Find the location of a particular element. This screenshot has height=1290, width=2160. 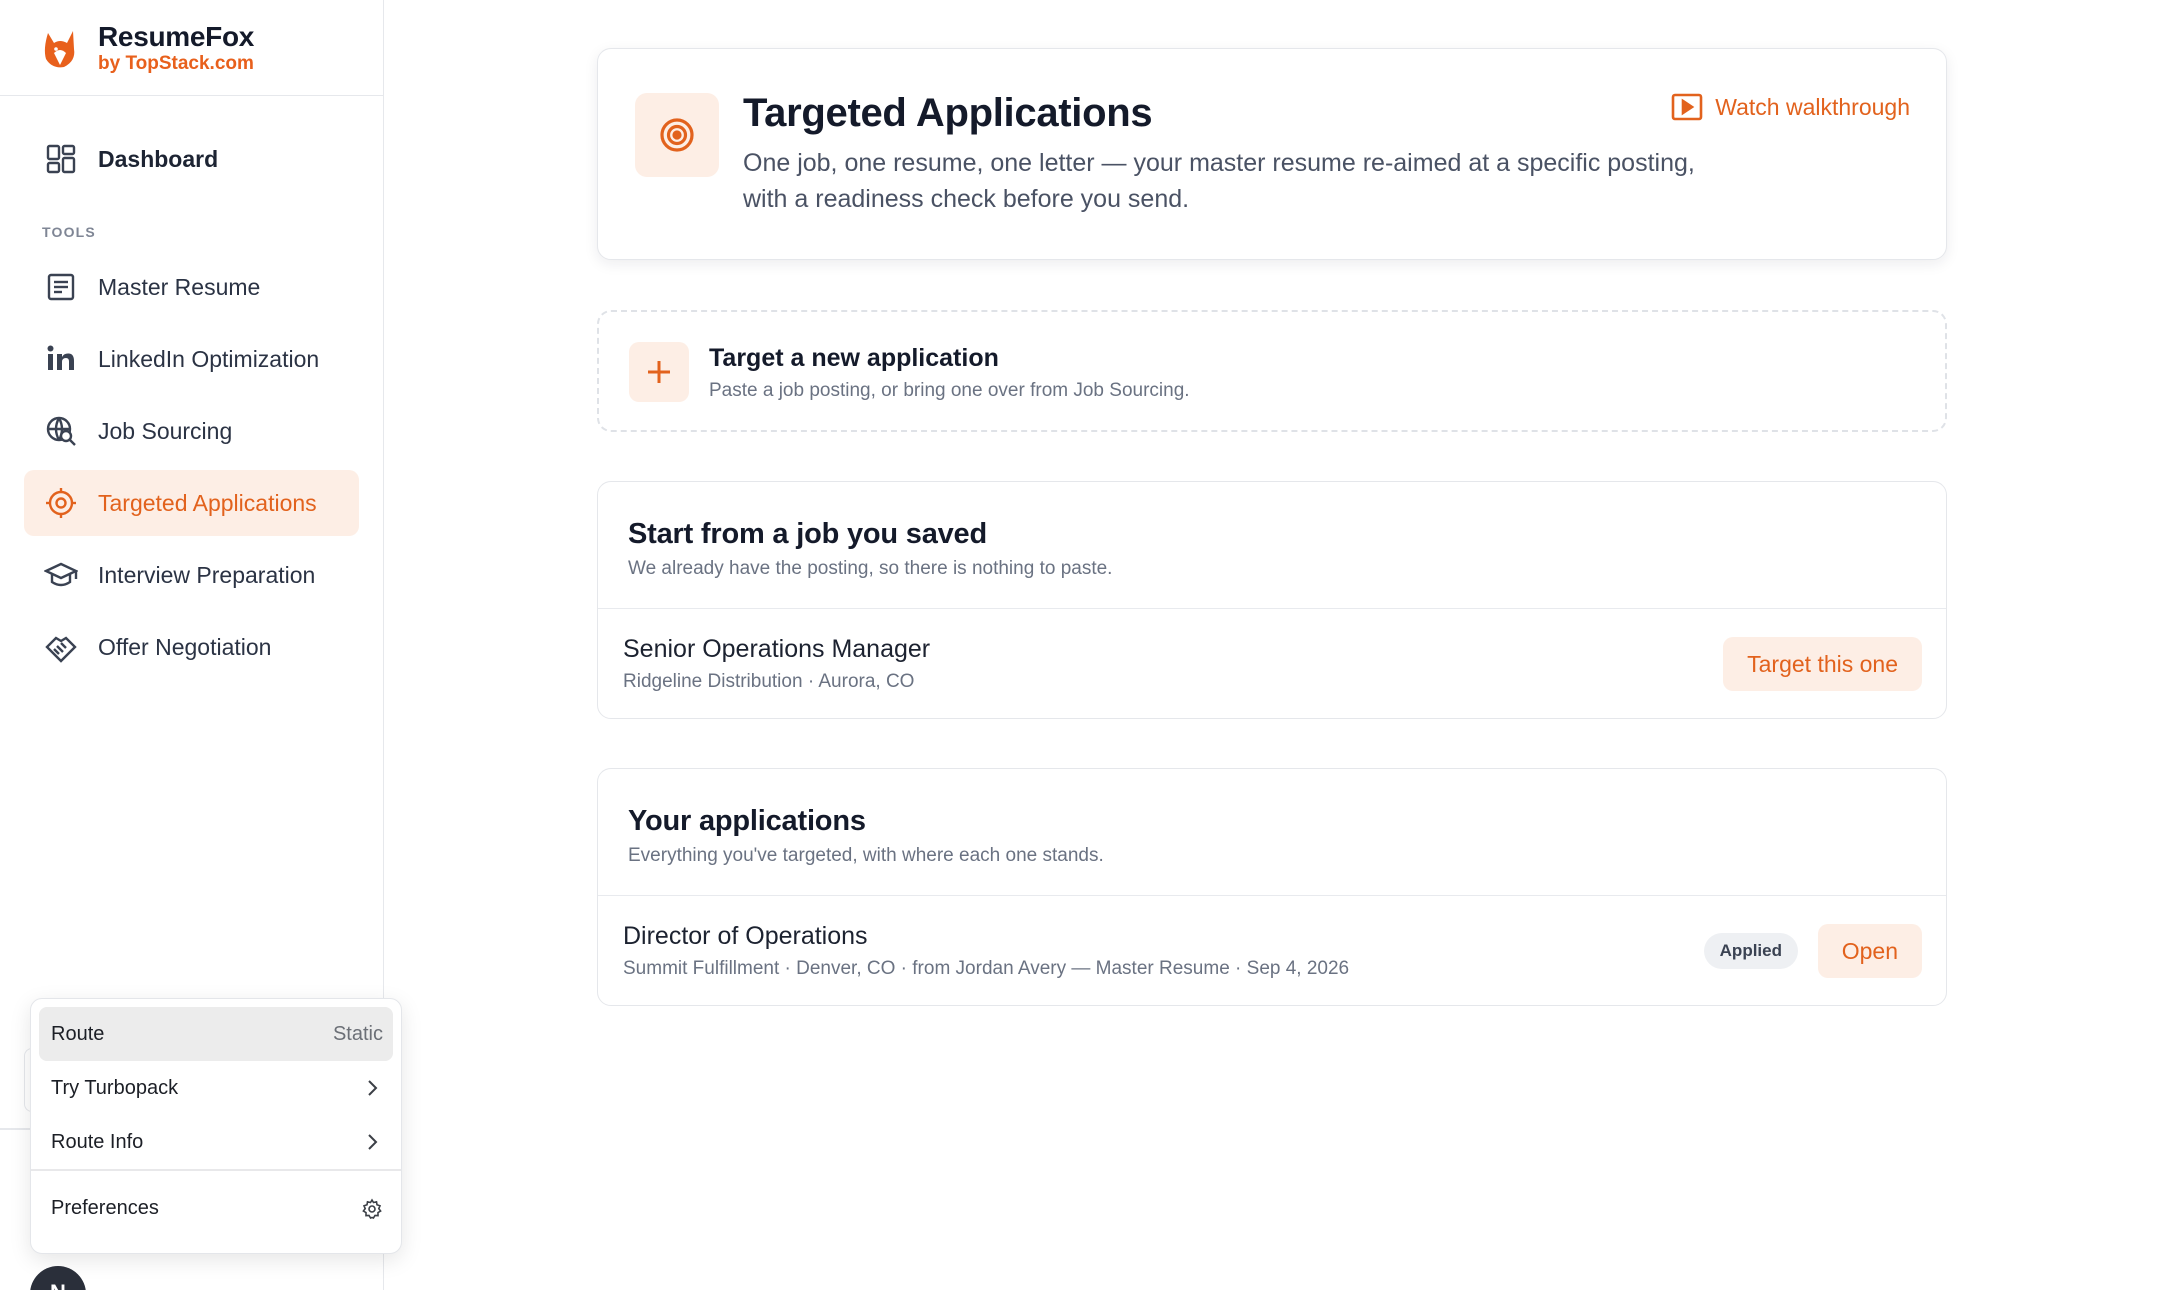

dev-menu-route-value: Static is located at coordinates (357, 1033).